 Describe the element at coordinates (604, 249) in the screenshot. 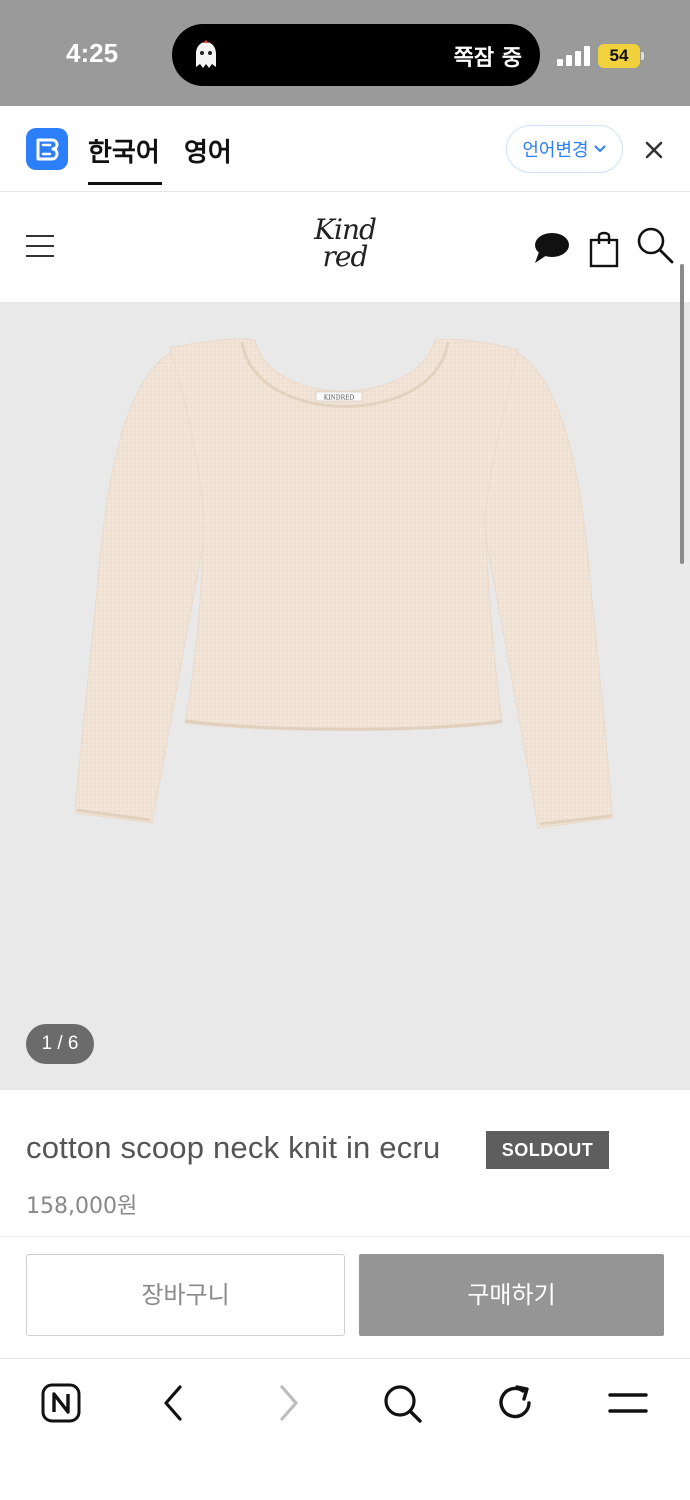

I see `shopping-bag-icon` at that location.